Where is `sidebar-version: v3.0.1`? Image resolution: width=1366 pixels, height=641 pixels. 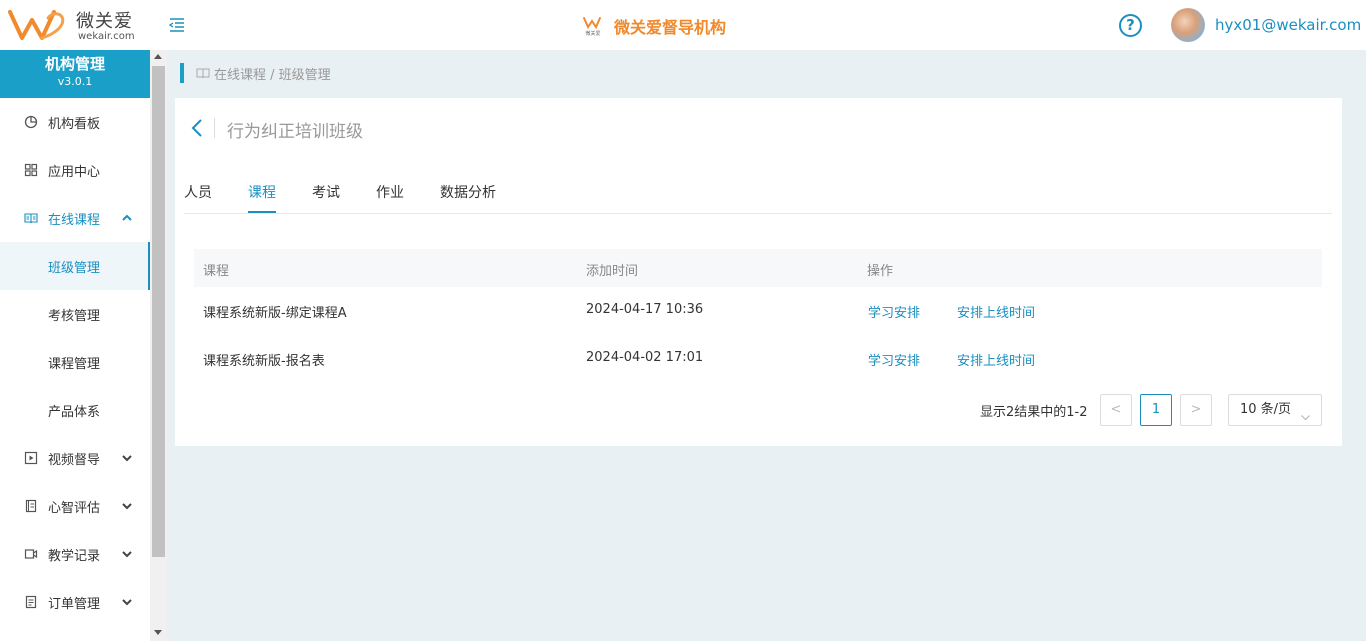 sidebar-version: v3.0.1 is located at coordinates (75, 81).